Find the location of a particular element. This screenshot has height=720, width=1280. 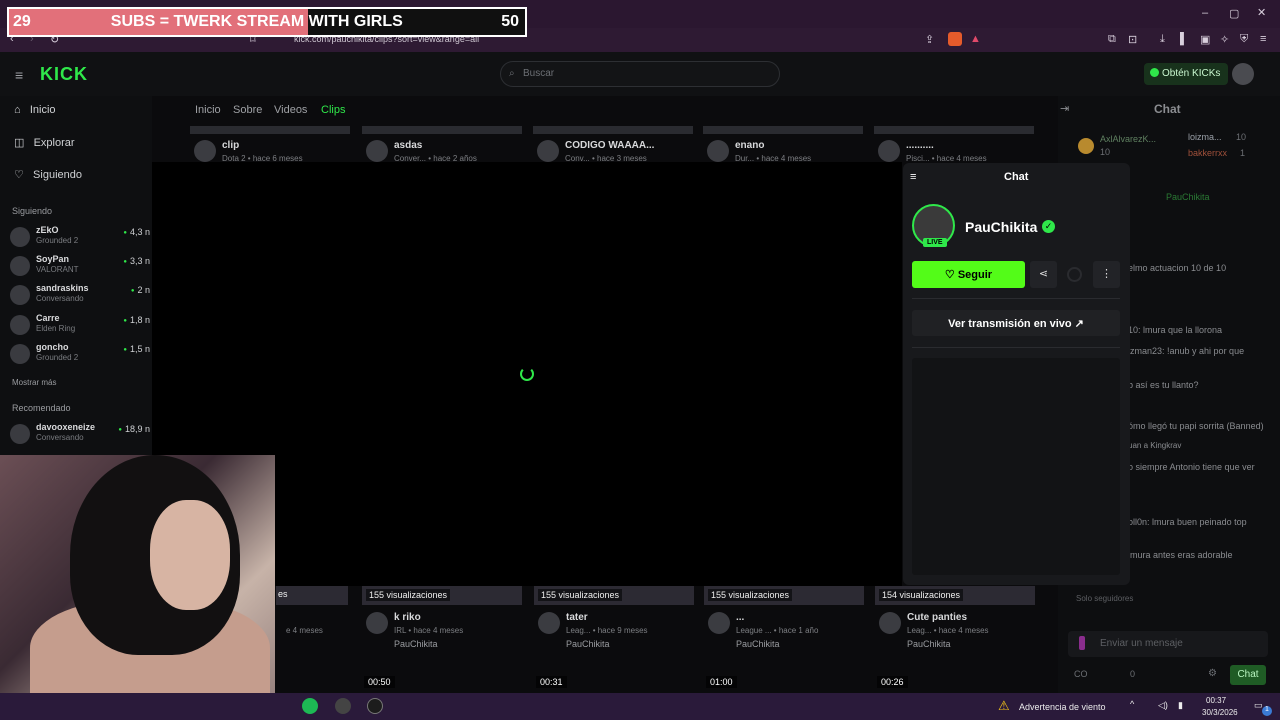

kick-logo: KICK is located at coordinates (64, 74).